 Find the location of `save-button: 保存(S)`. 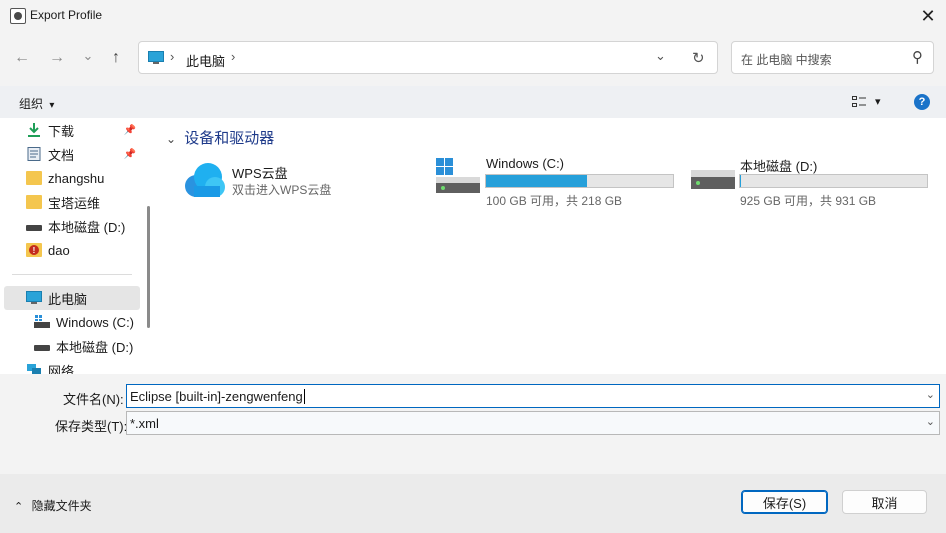

save-button: 保存(S) is located at coordinates (784, 502).